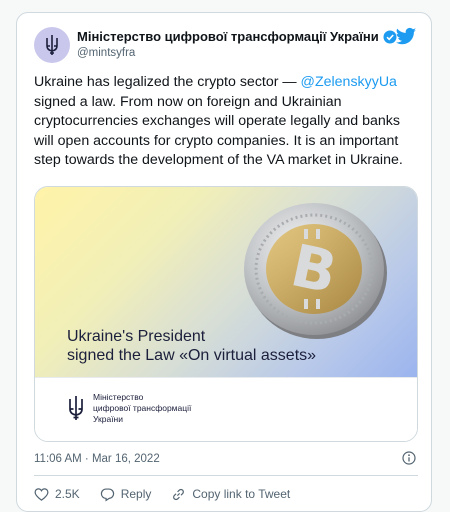 The image size is (450, 512). I want to click on headline-line1: Ukraine's President, so click(136, 336).